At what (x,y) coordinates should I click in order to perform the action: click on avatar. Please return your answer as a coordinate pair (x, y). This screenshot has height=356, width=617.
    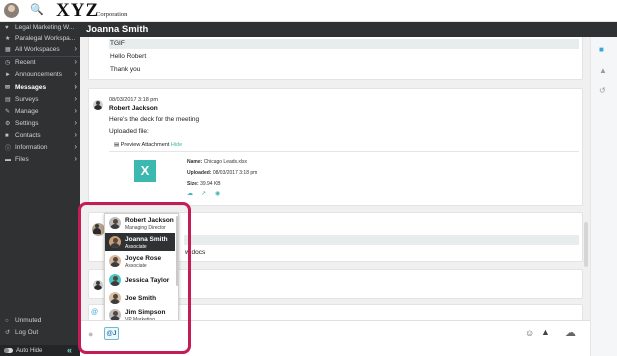
    Looking at the image, I should click on (98, 105).